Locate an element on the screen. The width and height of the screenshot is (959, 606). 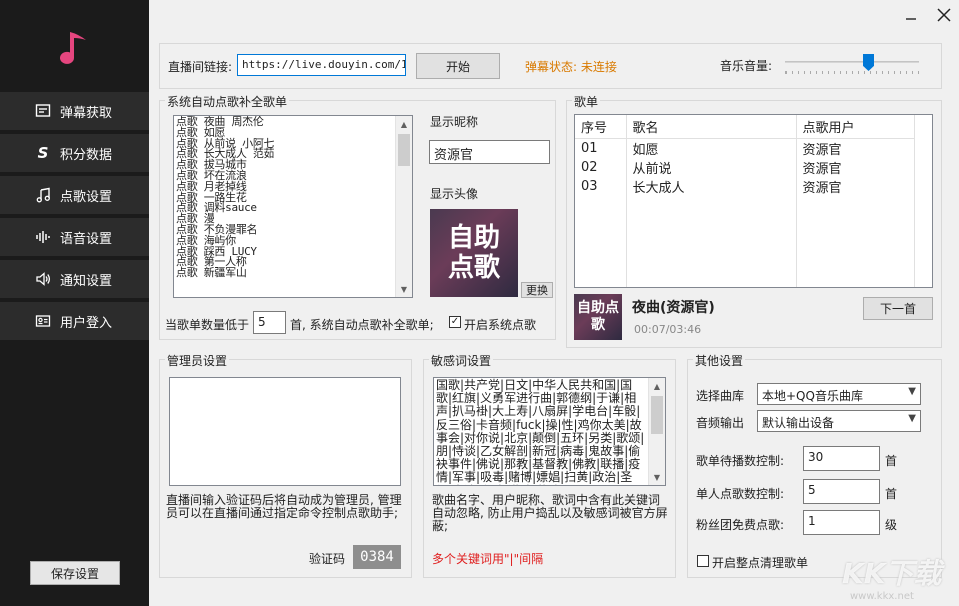
avatar-label: 显示头像 is located at coordinates (454, 194).